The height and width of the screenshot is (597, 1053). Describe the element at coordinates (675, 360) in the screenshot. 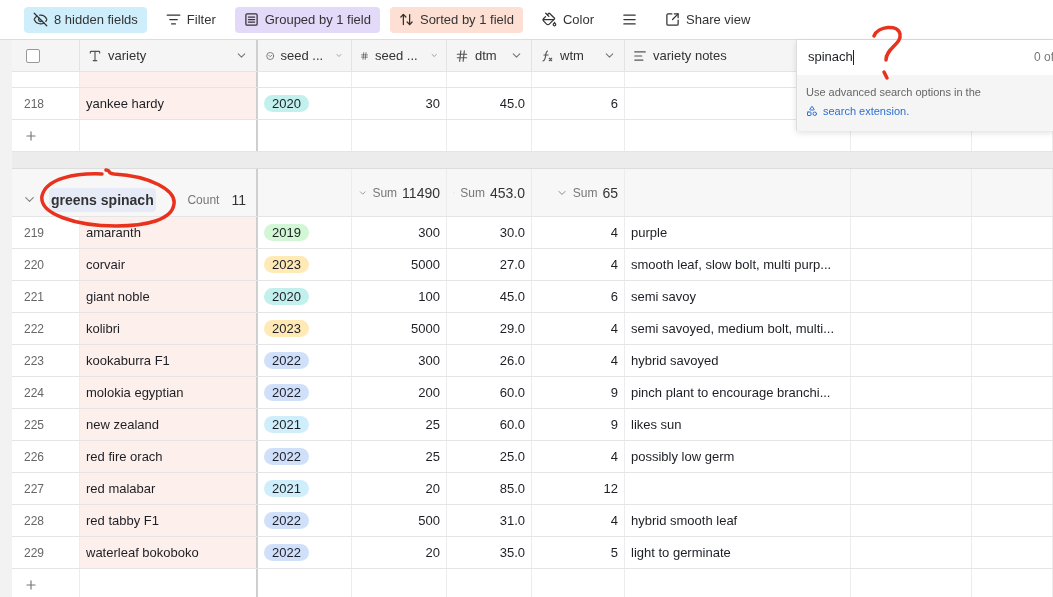

I see `table-cell: hybrid savoyed` at that location.